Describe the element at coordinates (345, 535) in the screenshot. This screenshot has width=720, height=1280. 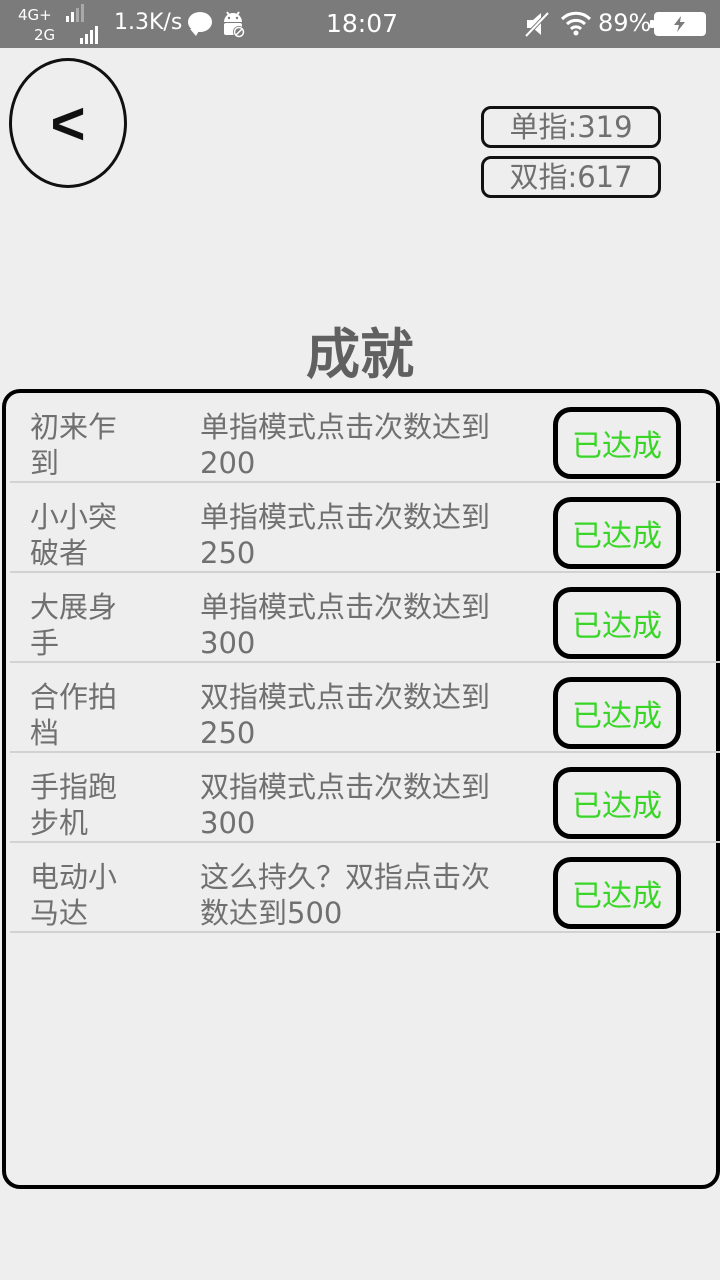
I see `achievement-description: 单指模式点击次数达到250` at that location.